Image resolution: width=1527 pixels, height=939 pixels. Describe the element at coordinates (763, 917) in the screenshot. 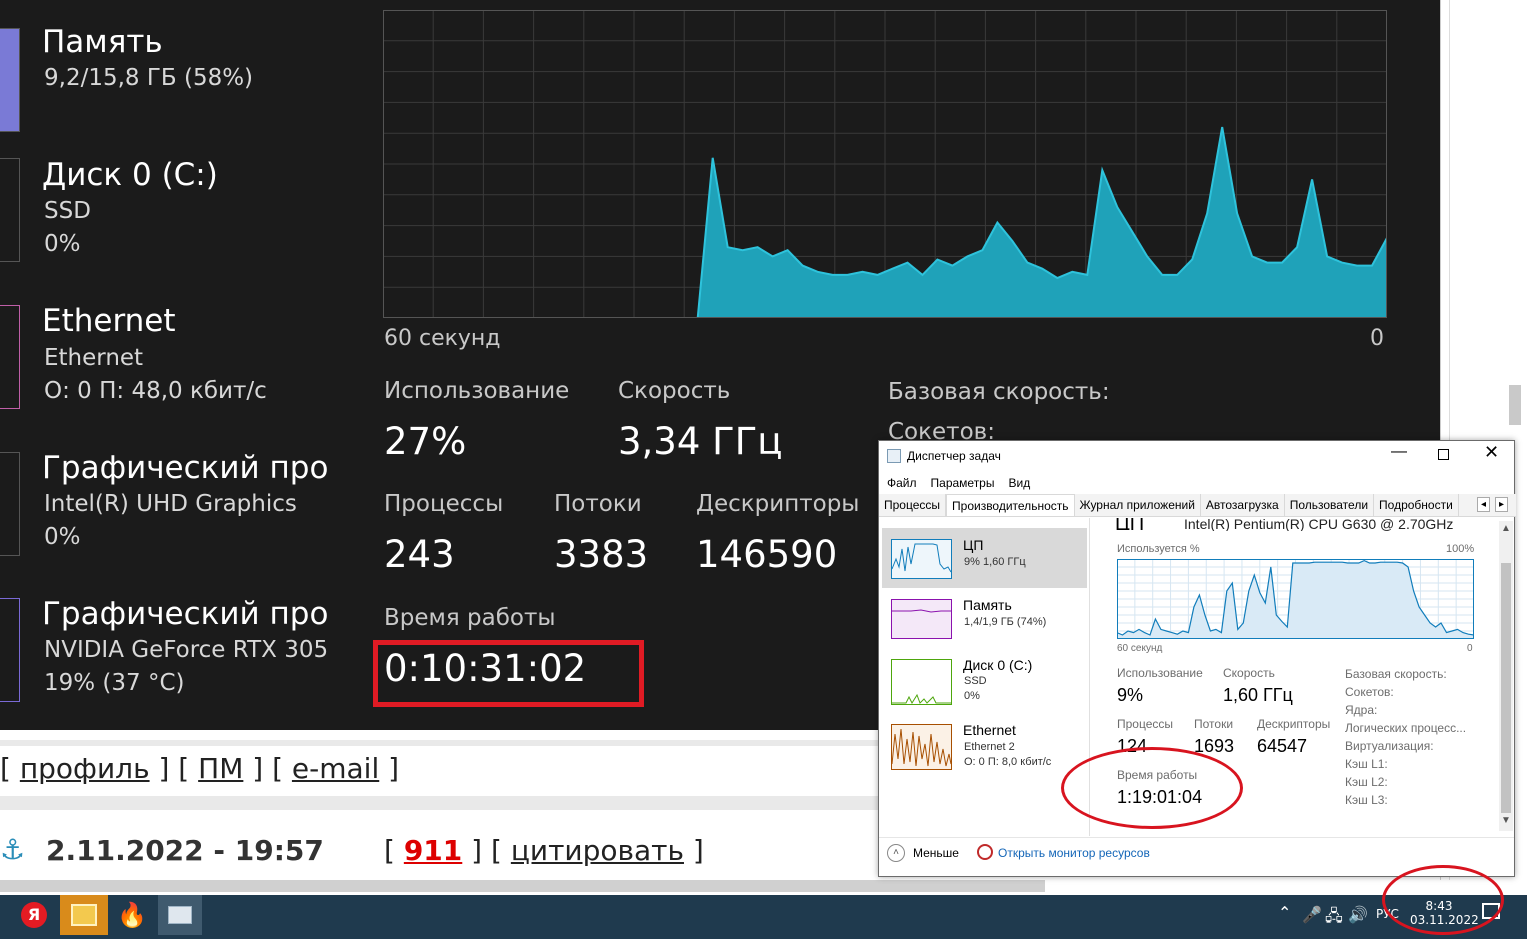

I see `taskbar: Я 🔥 ⌃ 🎤 🖧 🔊 РУС 8:43 03.11.2022` at that location.